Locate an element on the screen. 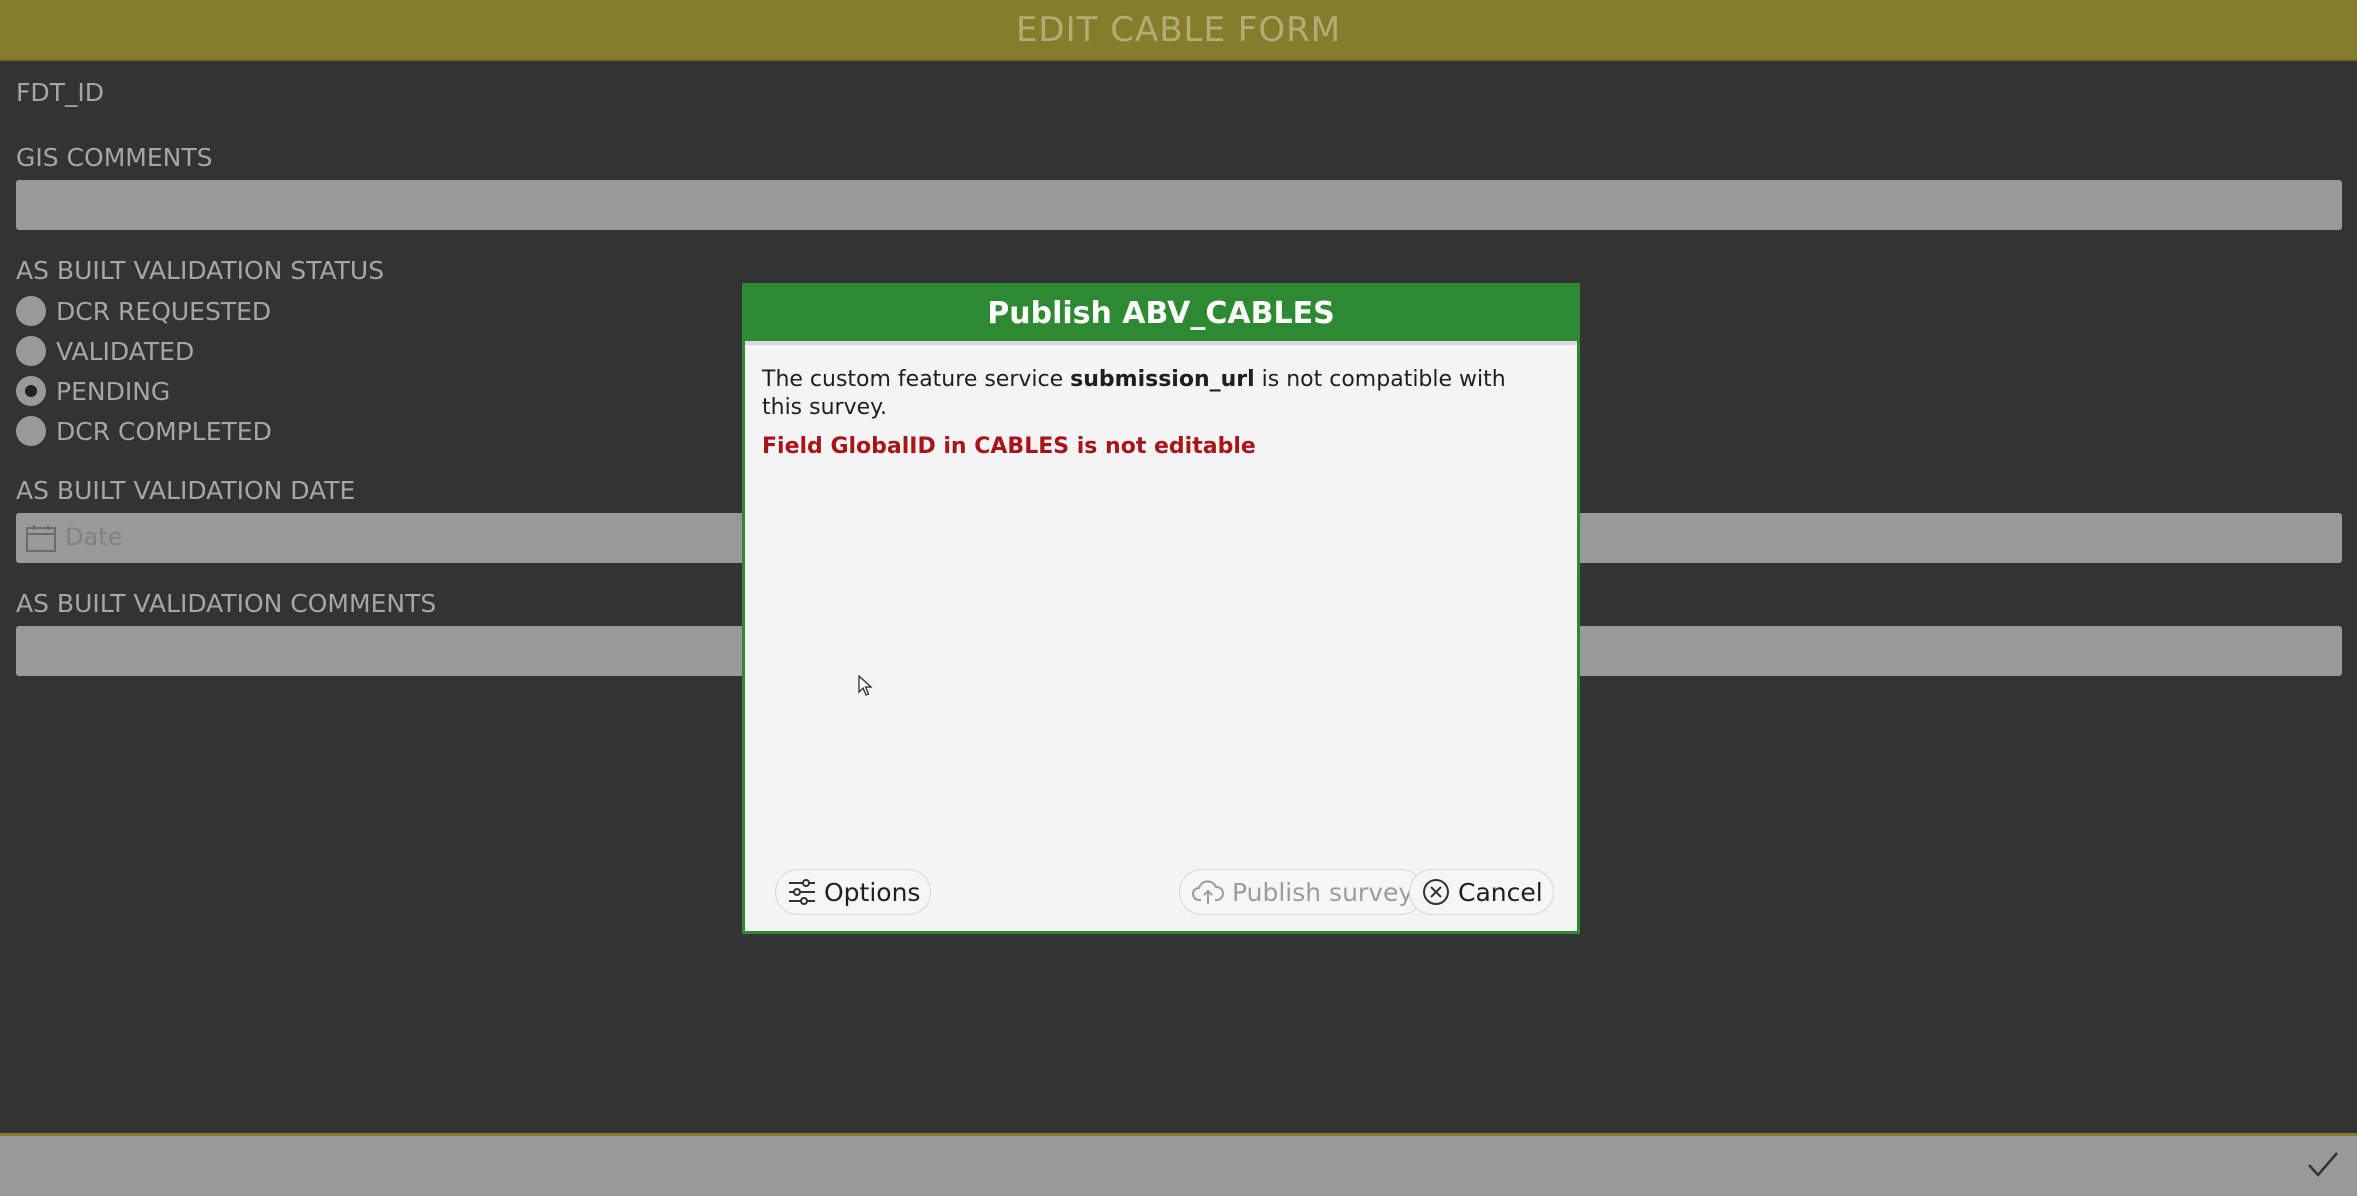  app-header: EDIT CABLE FORM is located at coordinates (1178, 30).